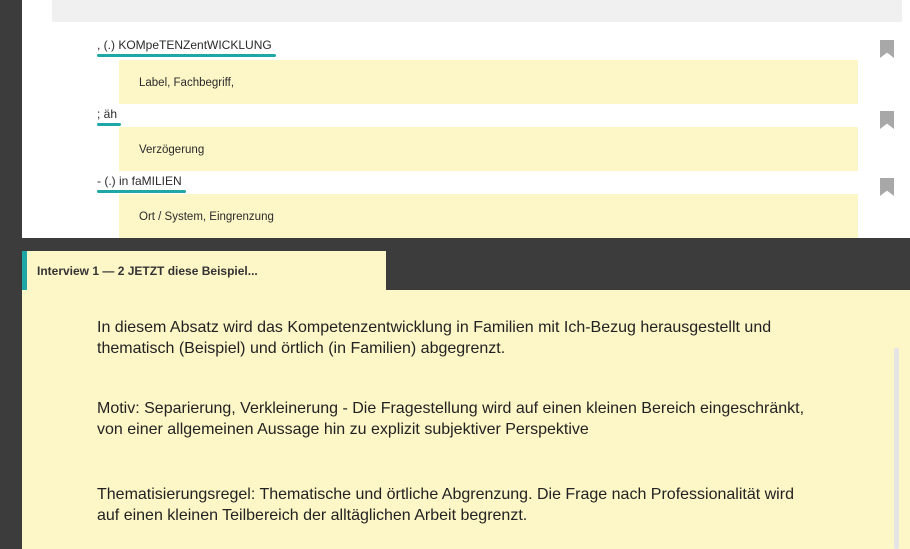 The width and height of the screenshot is (910, 549). Describe the element at coordinates (488, 82) in the screenshot. I see `code-annotation: Label, Fachbegriff,` at that location.